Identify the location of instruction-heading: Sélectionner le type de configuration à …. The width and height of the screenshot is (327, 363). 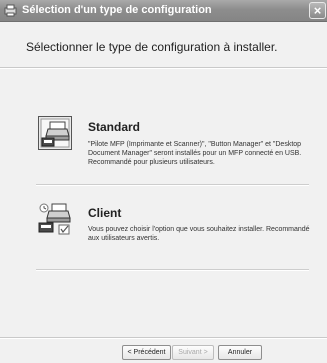
(152, 47).